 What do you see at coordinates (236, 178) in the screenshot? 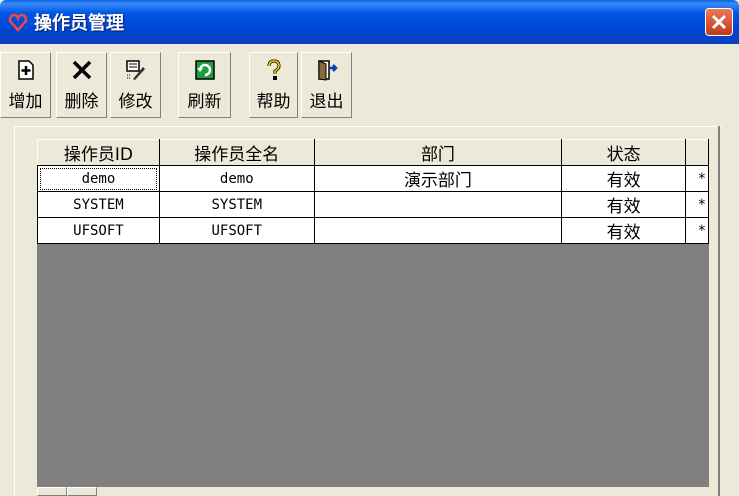
I see `cell-operator-fullname: demo` at bounding box center [236, 178].